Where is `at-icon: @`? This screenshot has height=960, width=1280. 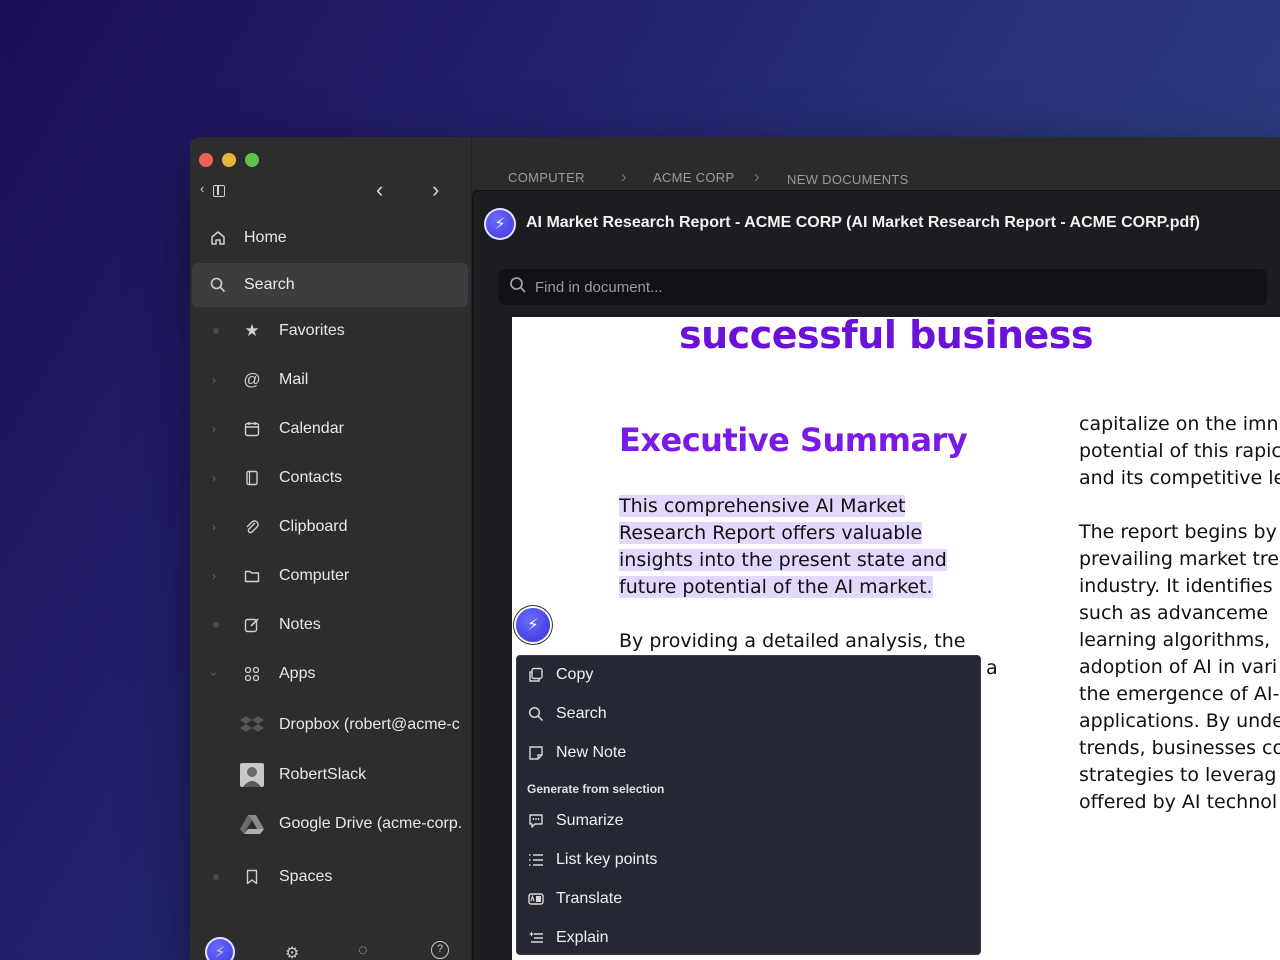
at-icon: @ is located at coordinates (252, 379).